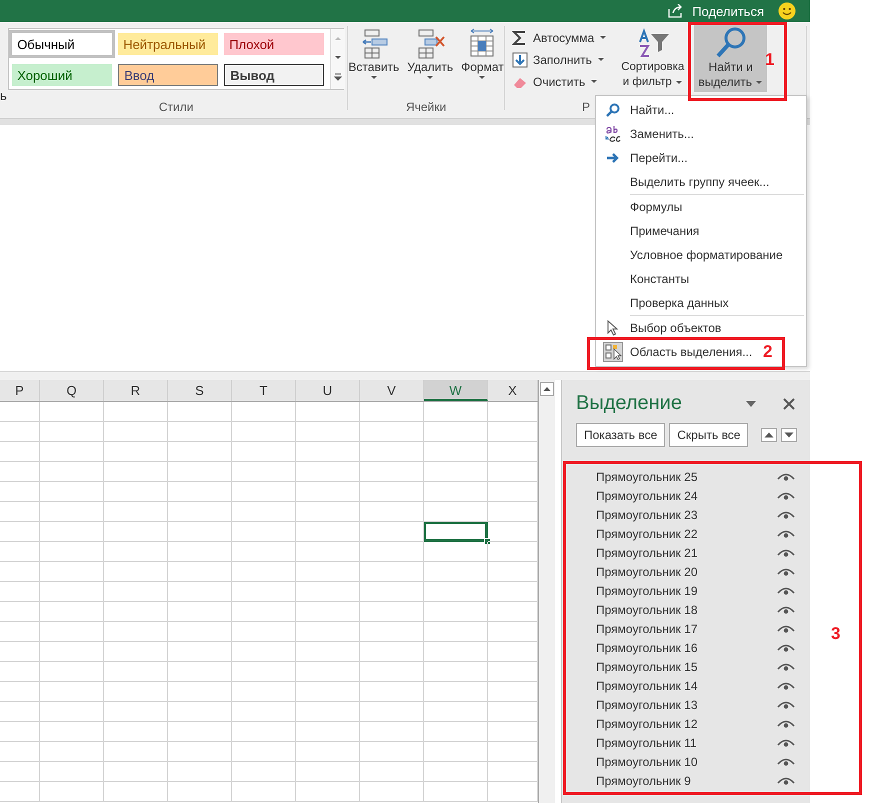 The width and height of the screenshot is (875, 803). I want to click on shape-list-item: Прямоугольник 9, so click(643, 781).